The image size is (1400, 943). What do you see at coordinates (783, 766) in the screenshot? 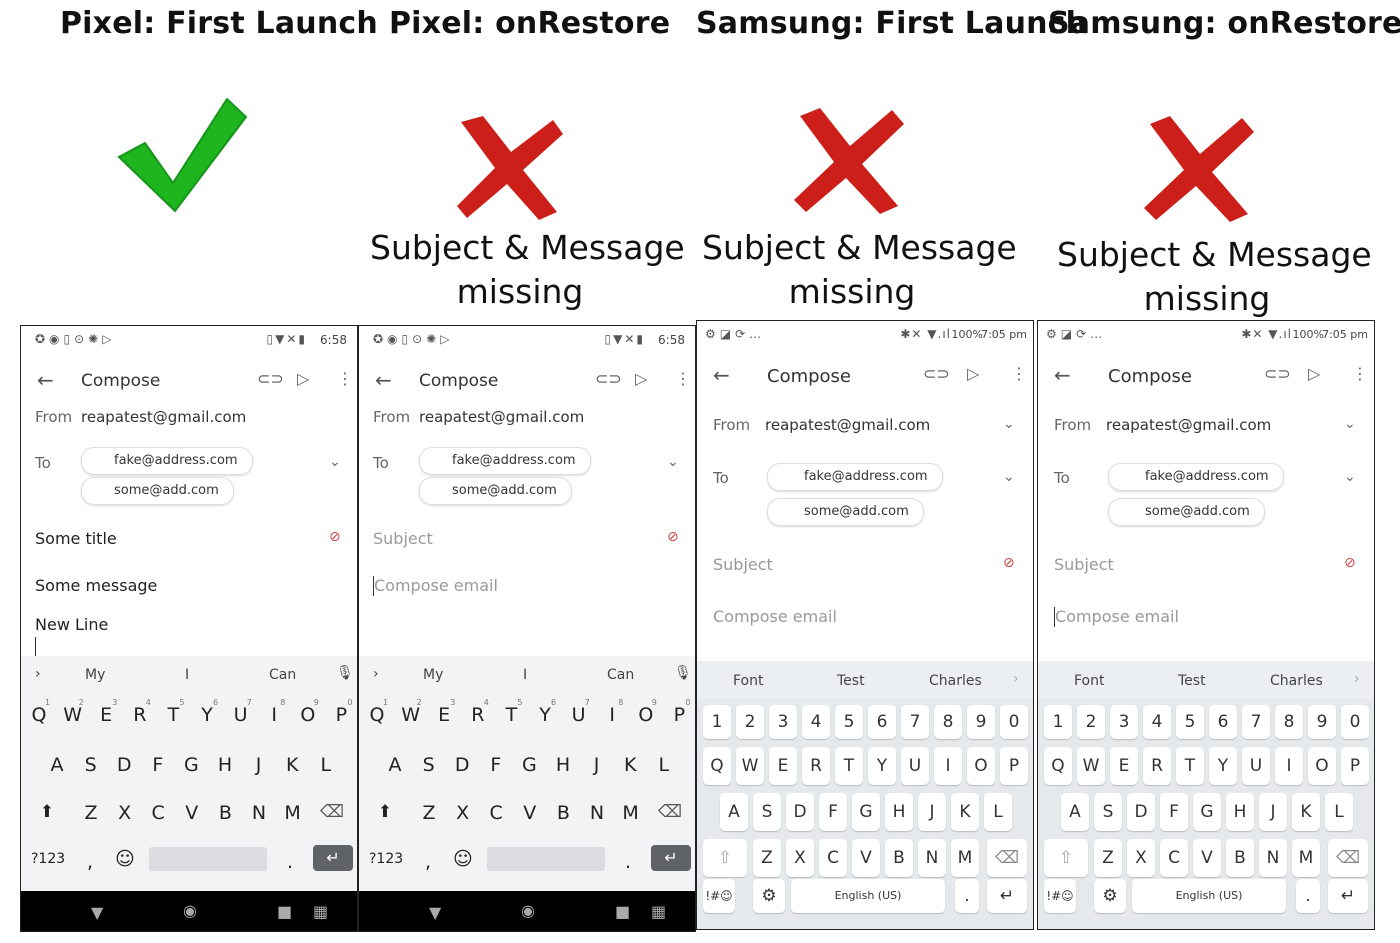
I see `key-e: E` at bounding box center [783, 766].